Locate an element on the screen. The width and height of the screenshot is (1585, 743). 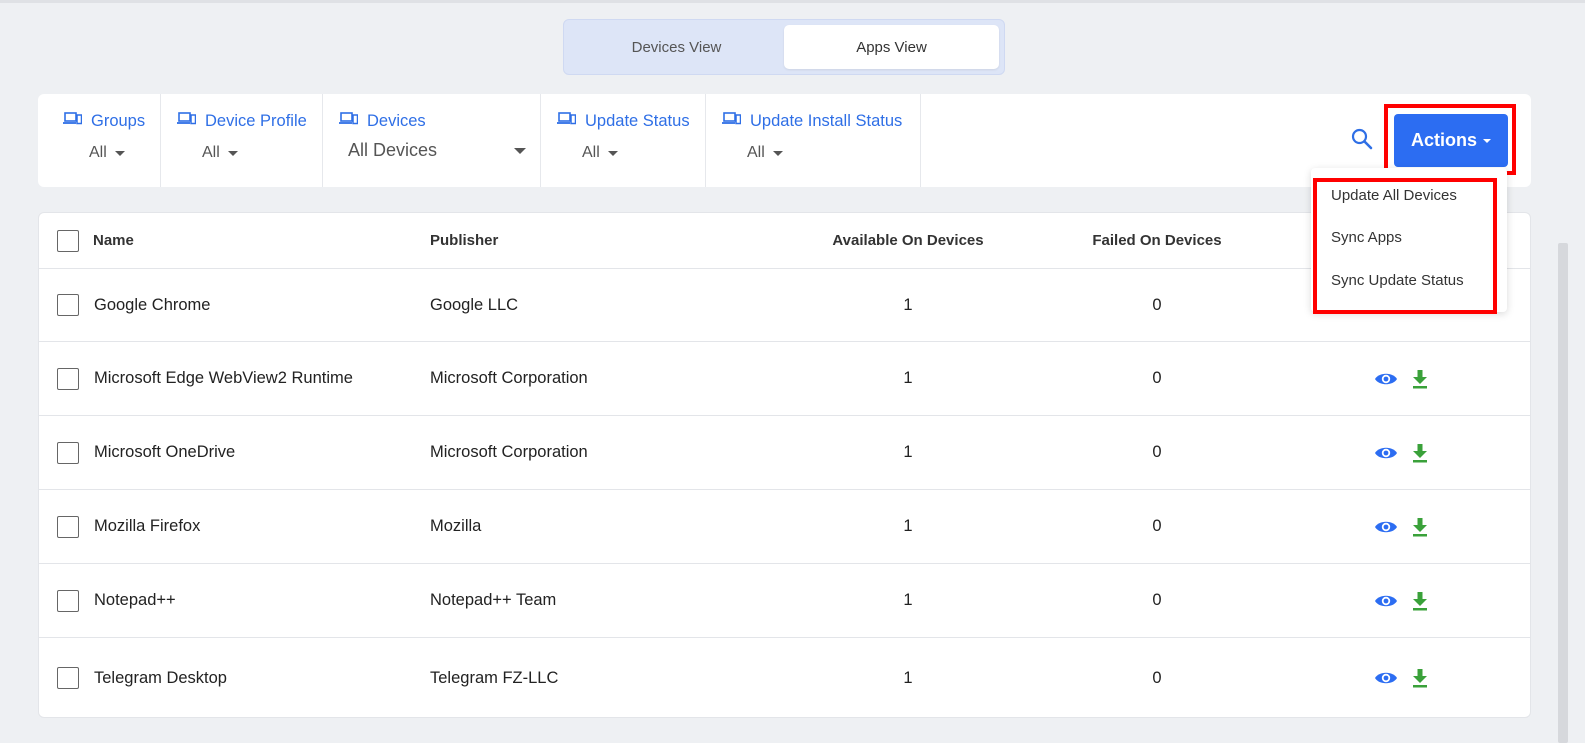
view-toggle: Devices View Apps View is located at coordinates (784, 47).